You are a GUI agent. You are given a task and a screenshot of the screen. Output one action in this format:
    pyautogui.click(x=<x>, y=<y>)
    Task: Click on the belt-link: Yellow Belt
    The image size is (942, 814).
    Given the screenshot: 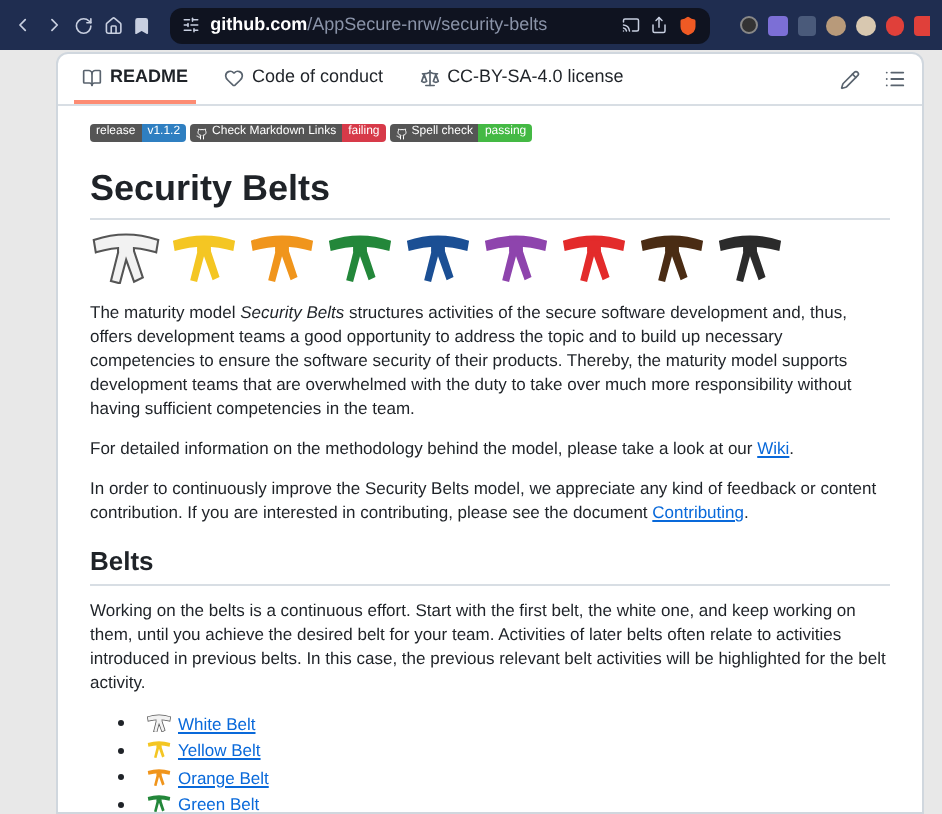 What is the action you would take?
    pyautogui.click(x=219, y=750)
    